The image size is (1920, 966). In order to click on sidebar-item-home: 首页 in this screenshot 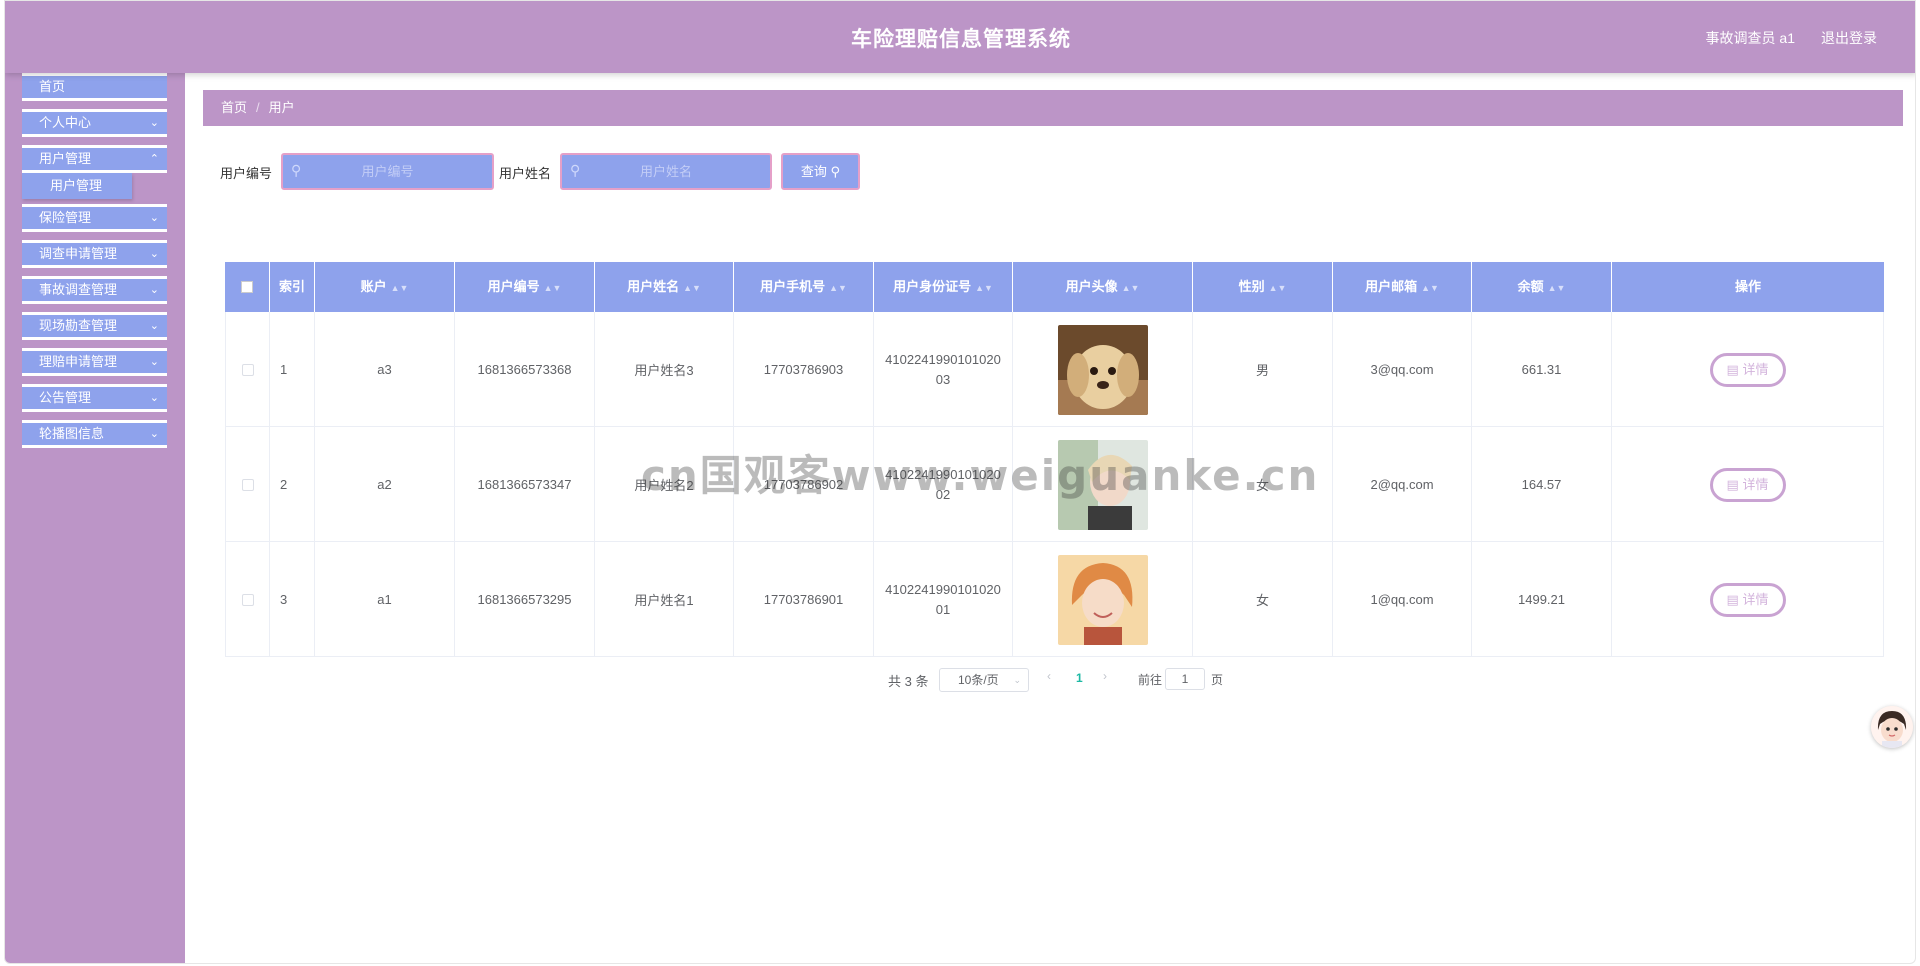, I will do `click(94, 87)`.